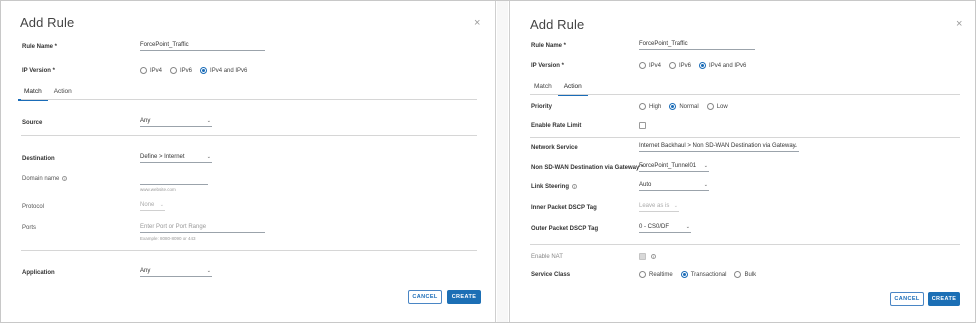 This screenshot has width=976, height=323. Describe the element at coordinates (547, 257) in the screenshot. I see `enable-nat-label: Enable NAT` at that location.